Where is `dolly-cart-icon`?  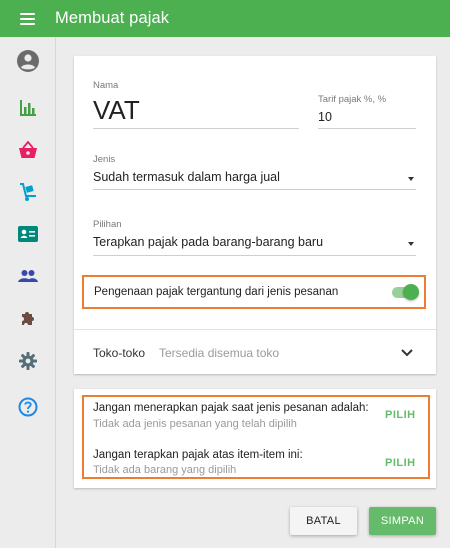 dolly-cart-icon is located at coordinates (28, 192).